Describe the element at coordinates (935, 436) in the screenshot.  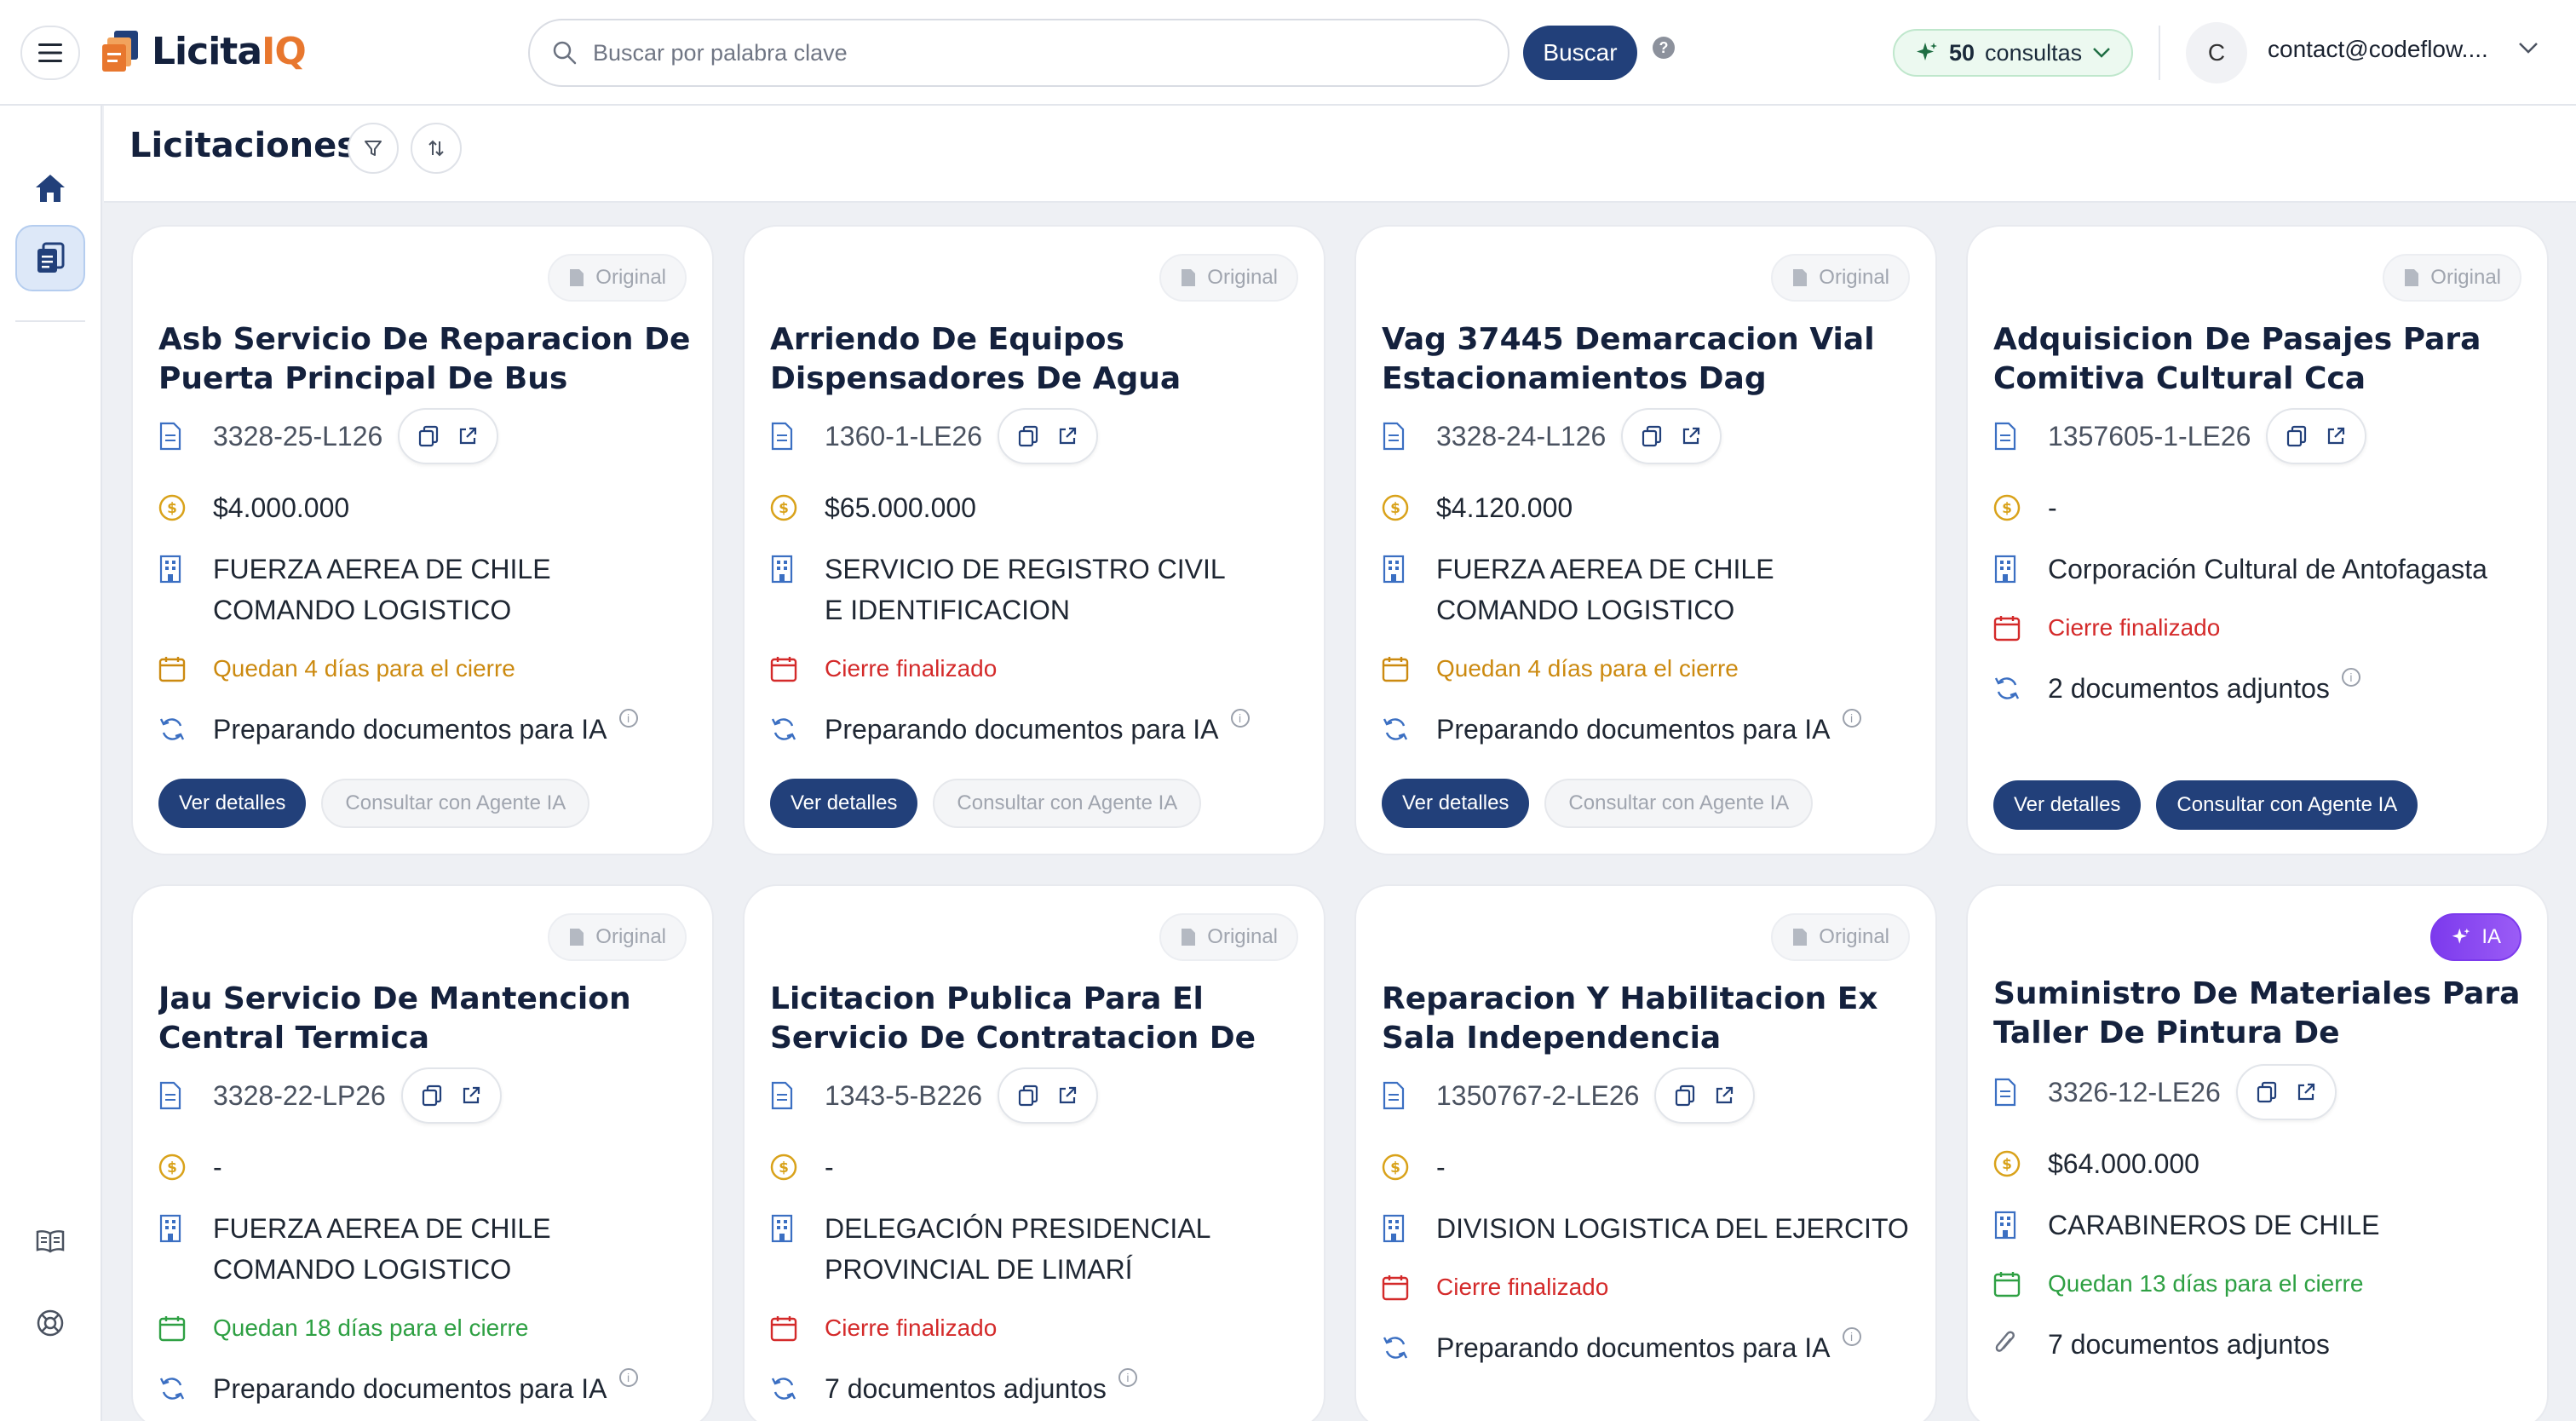
I see `tender-id-row: 1360-1-LE26` at that location.